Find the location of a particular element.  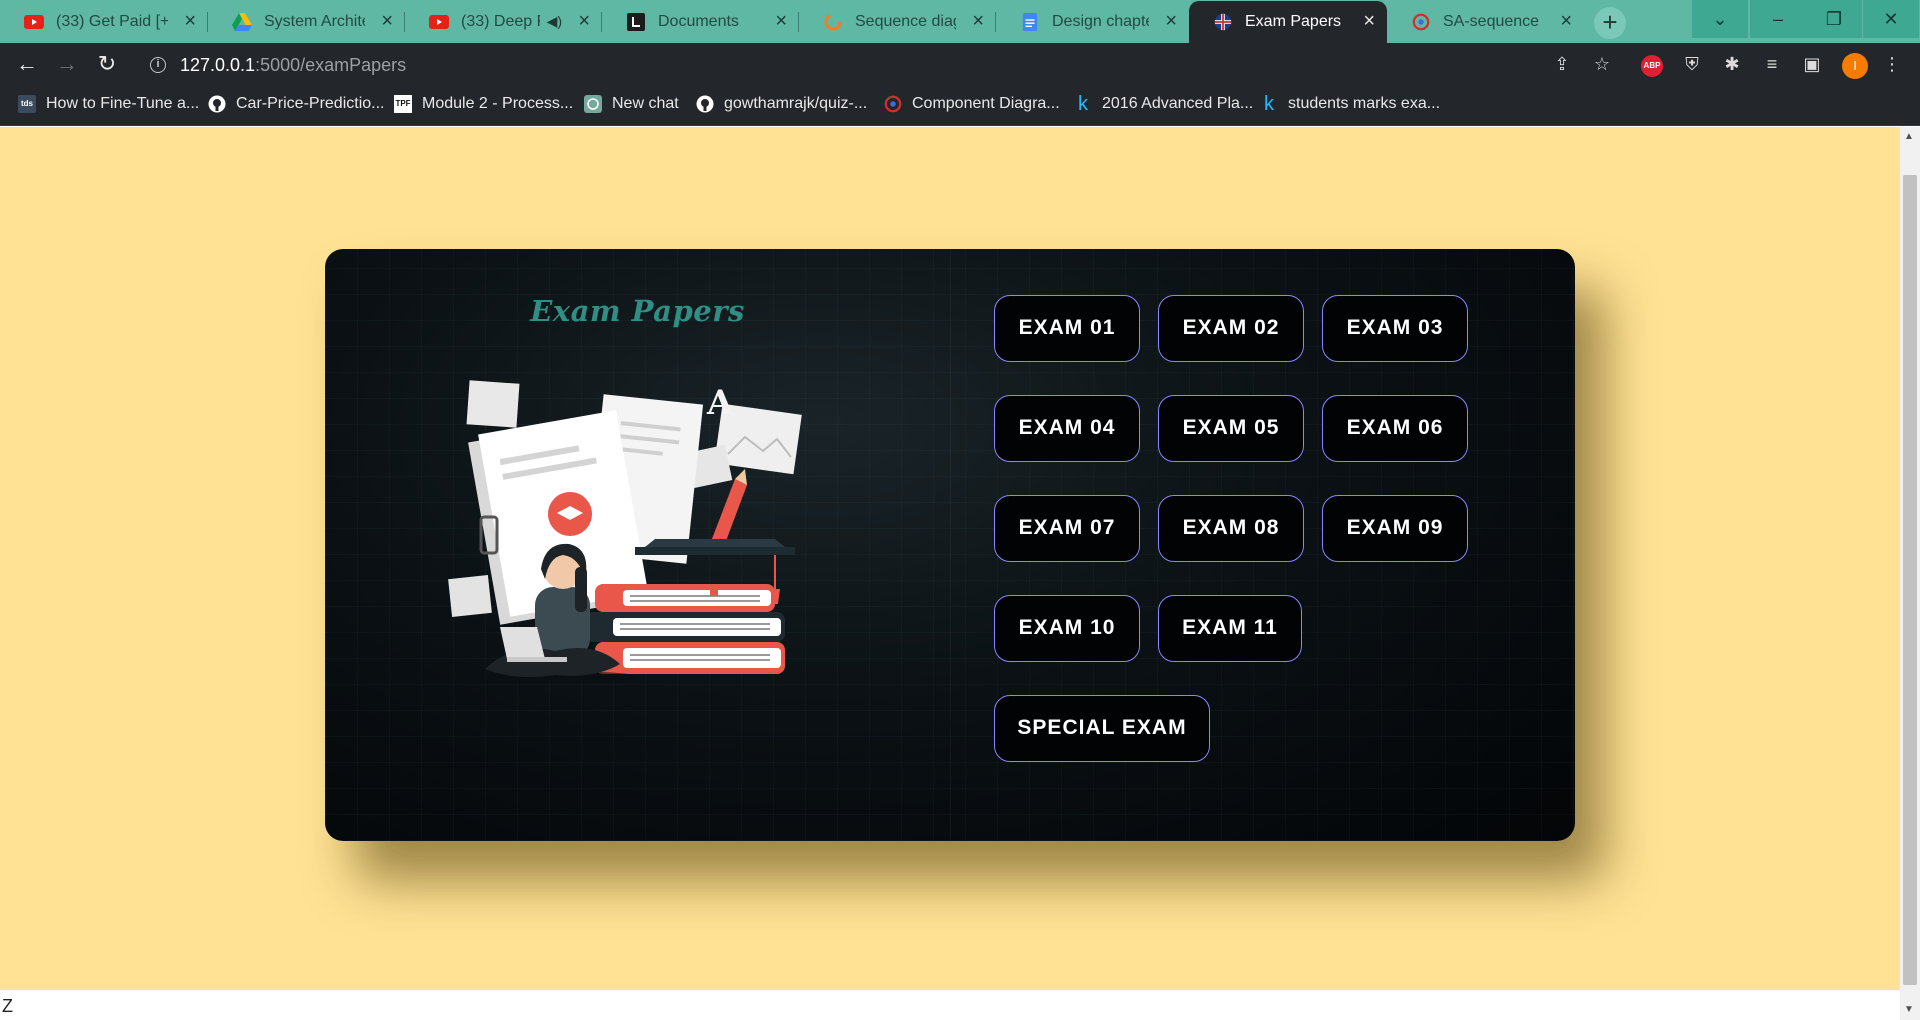

bookmark-label: New chat is located at coordinates (645, 103).